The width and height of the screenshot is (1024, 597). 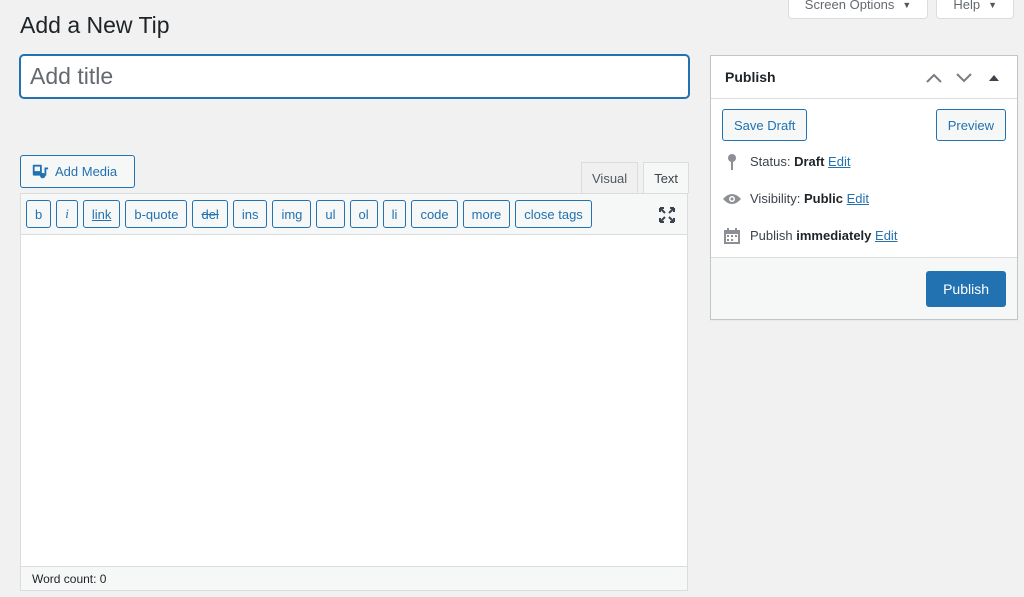 I want to click on visibility-label: Visibility:, so click(x=777, y=198).